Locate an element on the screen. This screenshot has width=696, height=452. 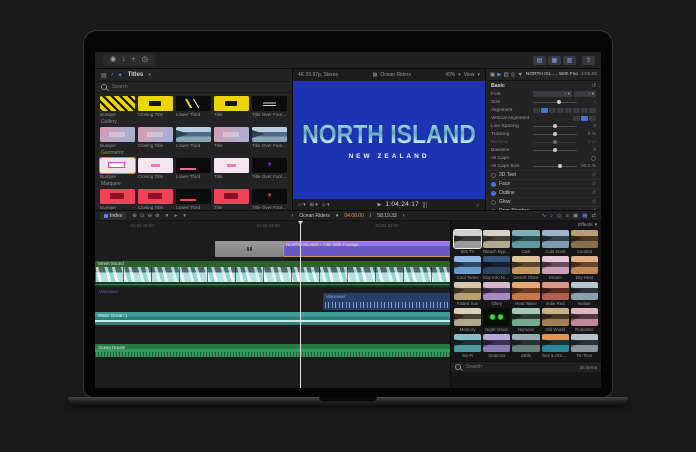
effect-item: Day Into Night is located at coordinates (497, 268).